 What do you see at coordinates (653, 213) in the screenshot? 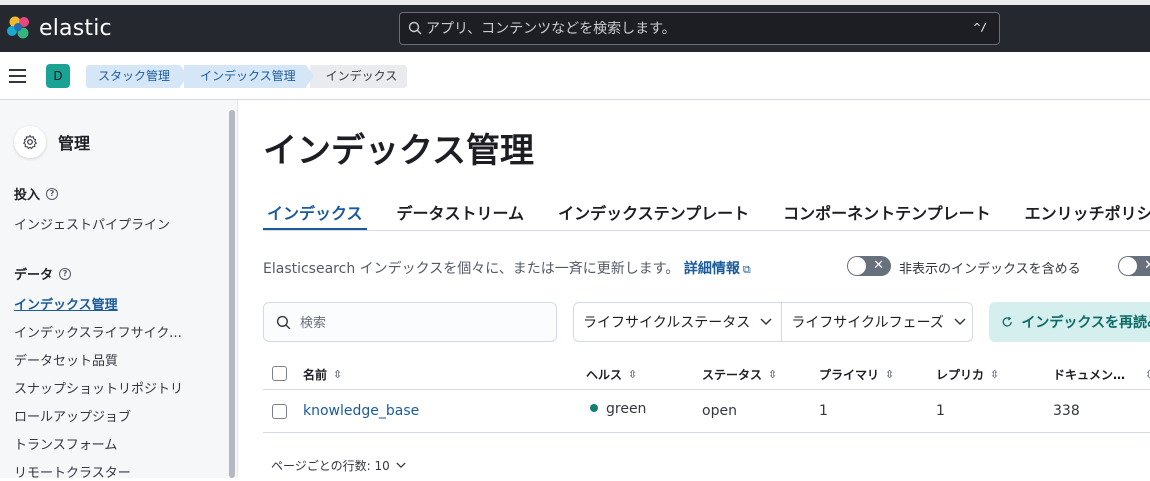
I see `tab-index-templates: インデックステンプレート` at bounding box center [653, 213].